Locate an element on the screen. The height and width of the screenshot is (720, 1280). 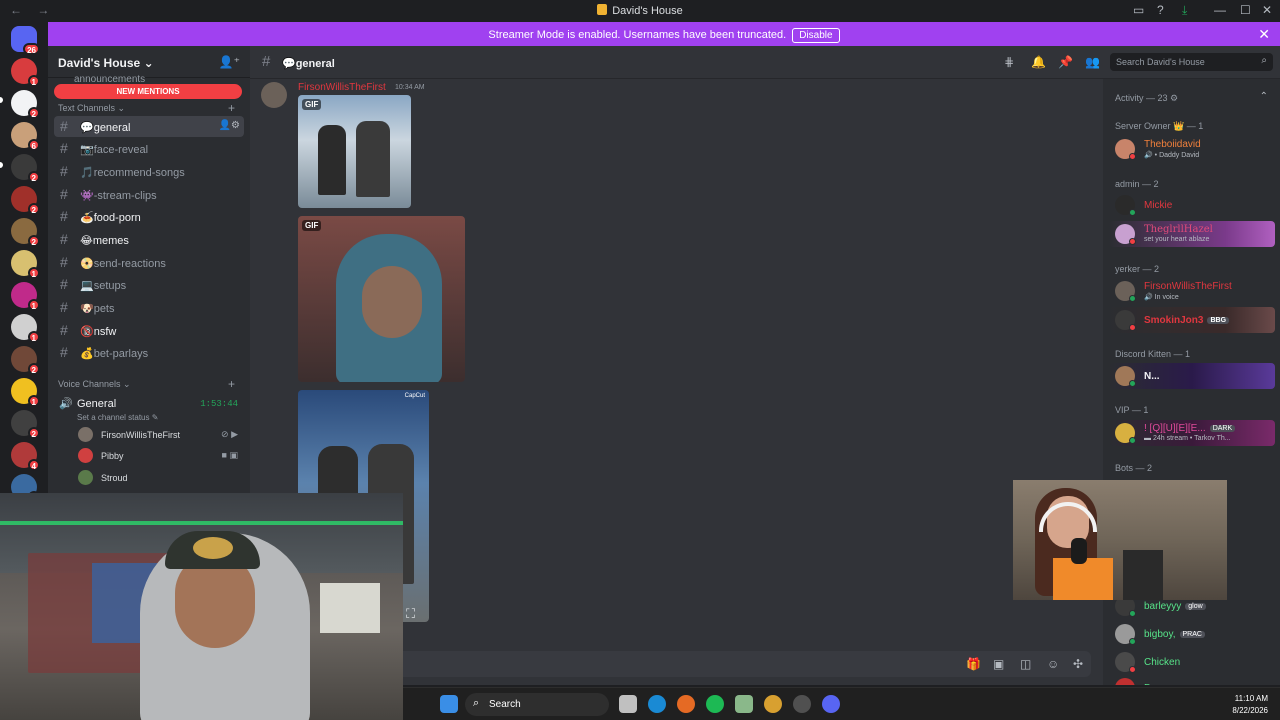
server-icon-12: 2 is located at coordinates (25, 424).